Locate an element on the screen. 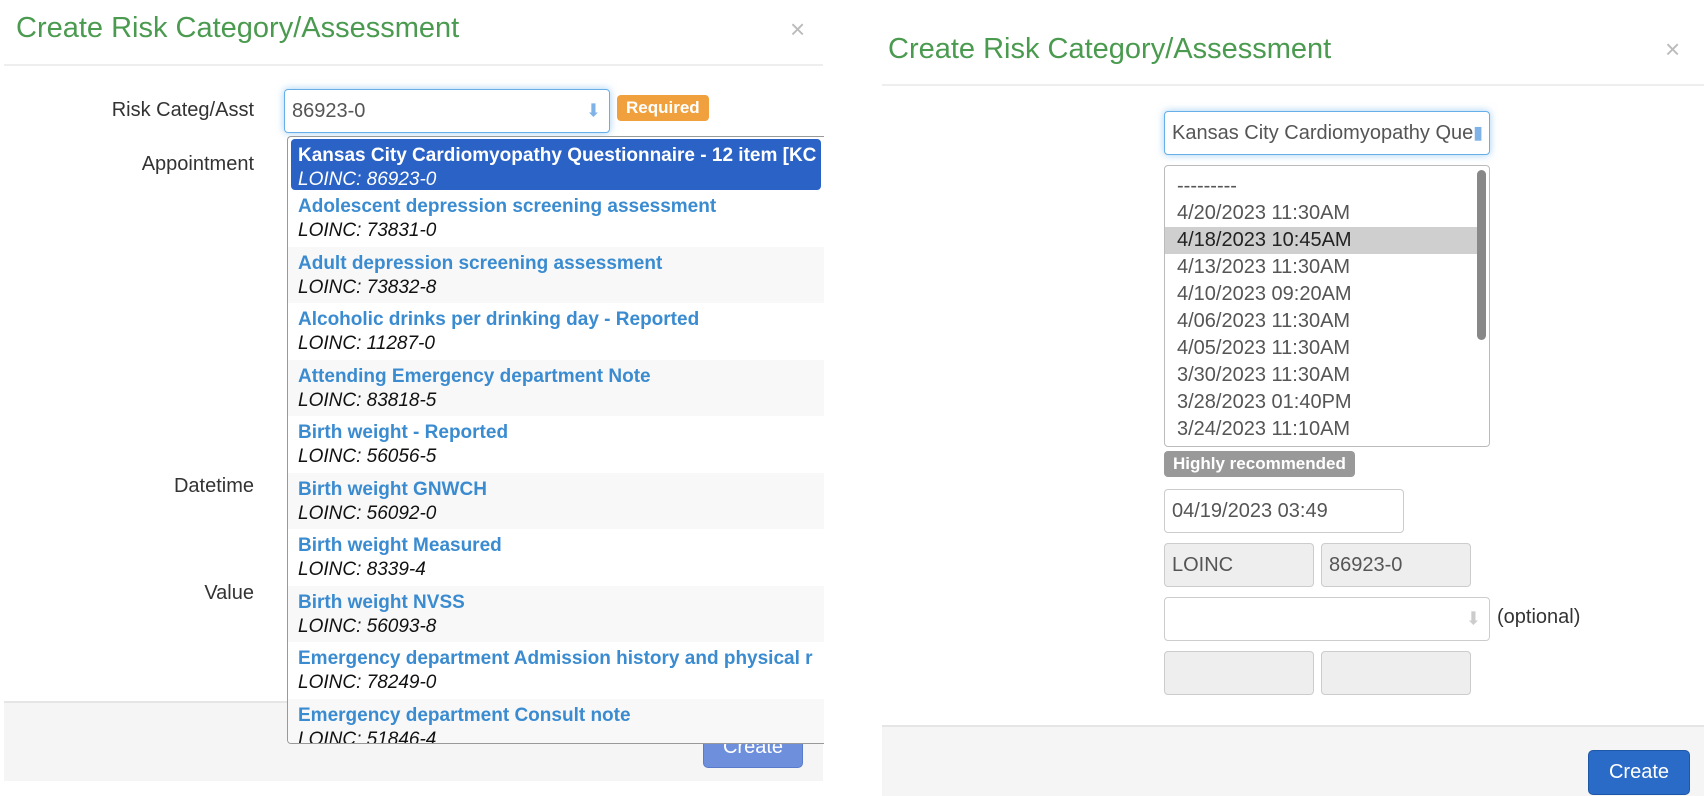 The width and height of the screenshot is (1704, 796). appointment-option: 4/13/2023 11:30AM is located at coordinates (1327, 267).